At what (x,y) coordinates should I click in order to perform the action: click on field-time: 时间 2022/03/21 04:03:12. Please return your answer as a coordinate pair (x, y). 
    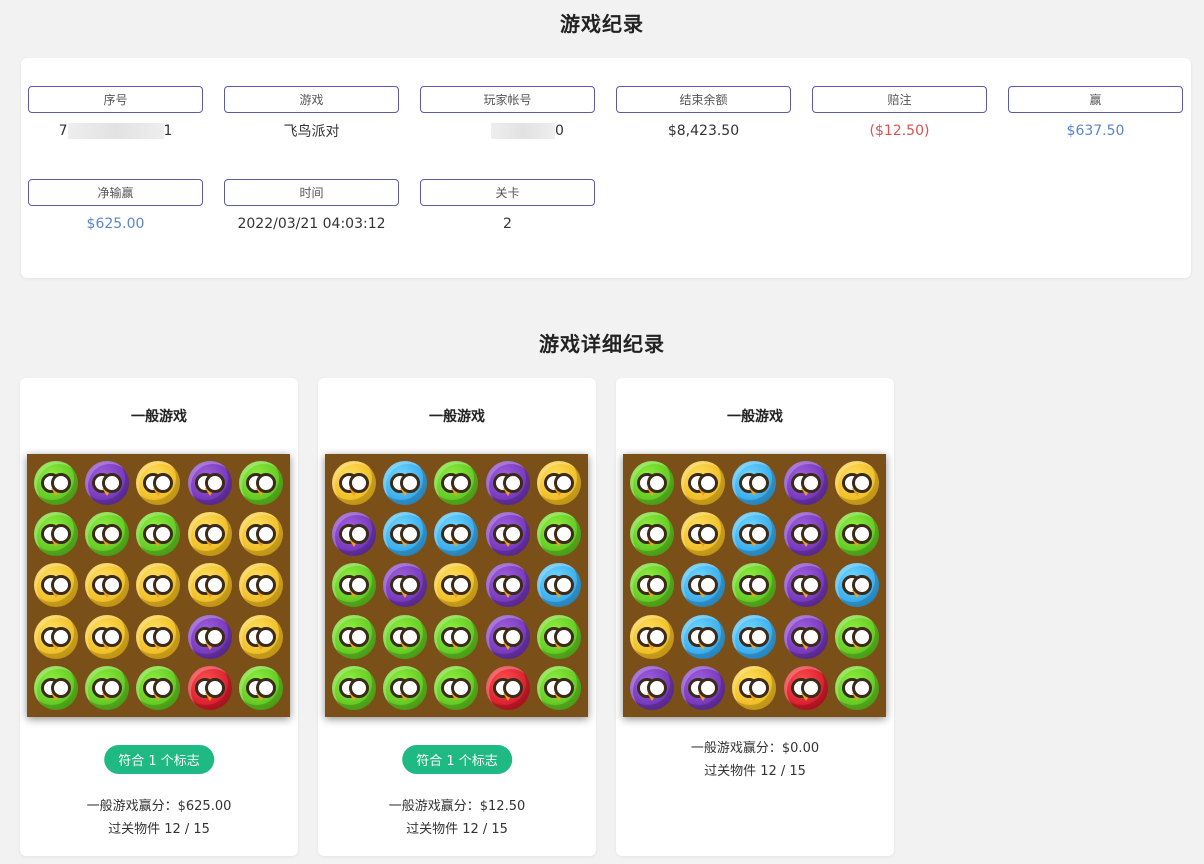
    Looking at the image, I should click on (311, 206).